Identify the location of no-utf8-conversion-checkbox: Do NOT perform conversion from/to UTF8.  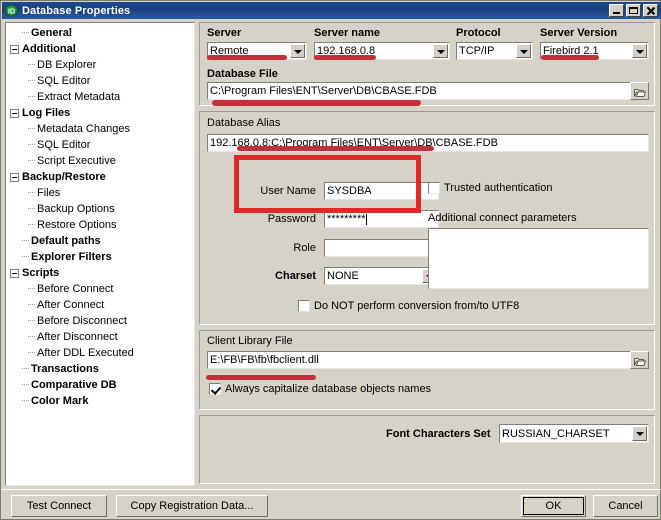
(408, 306).